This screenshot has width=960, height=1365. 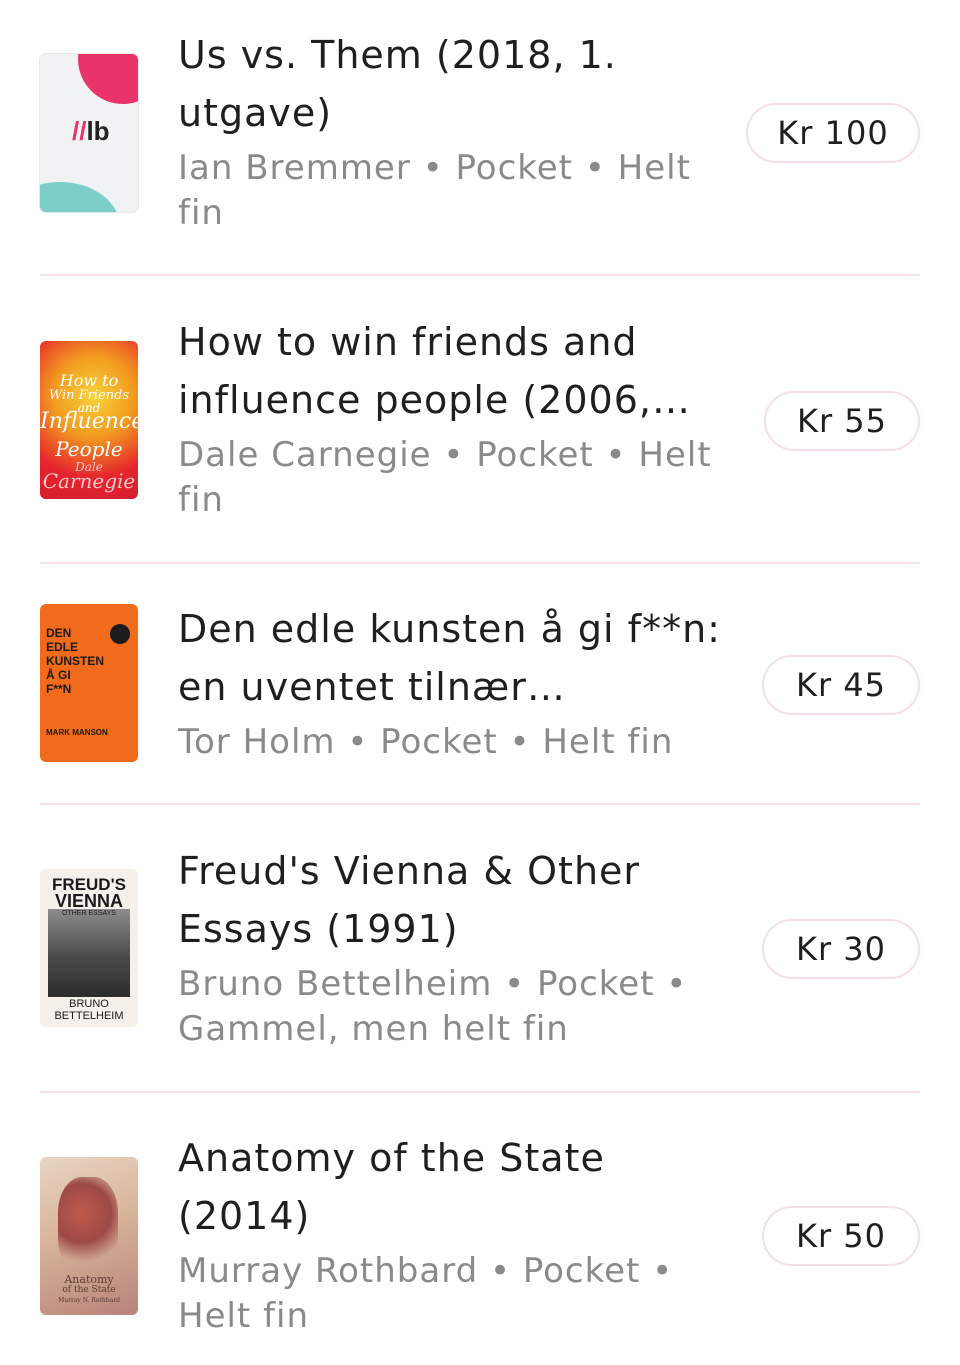 What do you see at coordinates (88, 1222) in the screenshot?
I see `cover-illustration` at bounding box center [88, 1222].